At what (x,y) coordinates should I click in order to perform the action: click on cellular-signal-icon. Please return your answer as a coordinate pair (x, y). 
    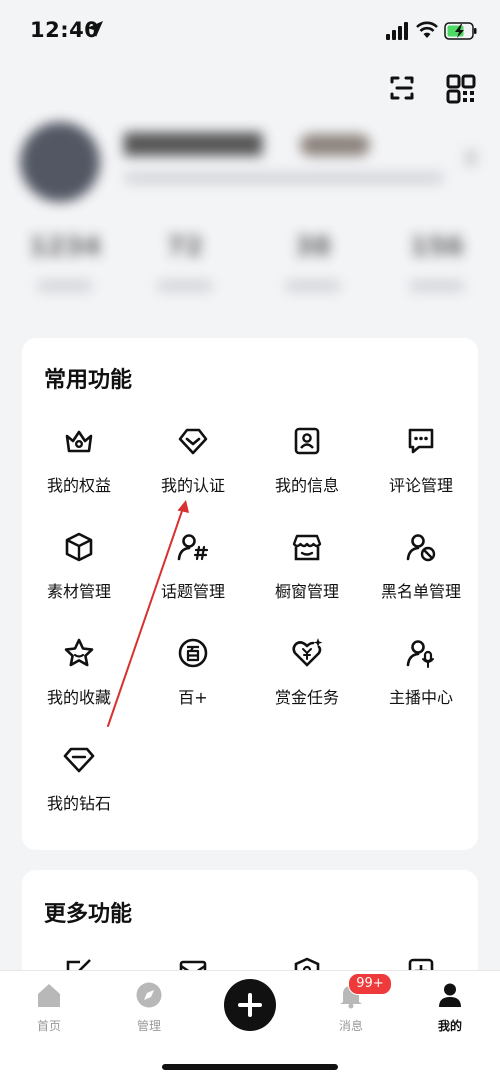
    Looking at the image, I should click on (397, 31).